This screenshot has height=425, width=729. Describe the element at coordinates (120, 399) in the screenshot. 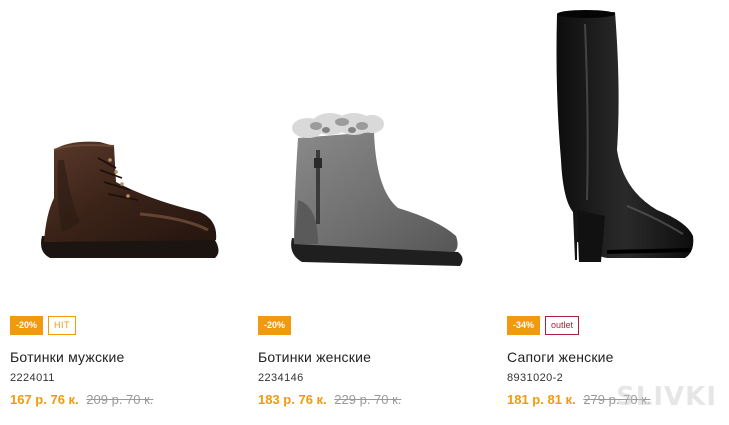

I see `price-old: 209 р. 70 к.` at that location.